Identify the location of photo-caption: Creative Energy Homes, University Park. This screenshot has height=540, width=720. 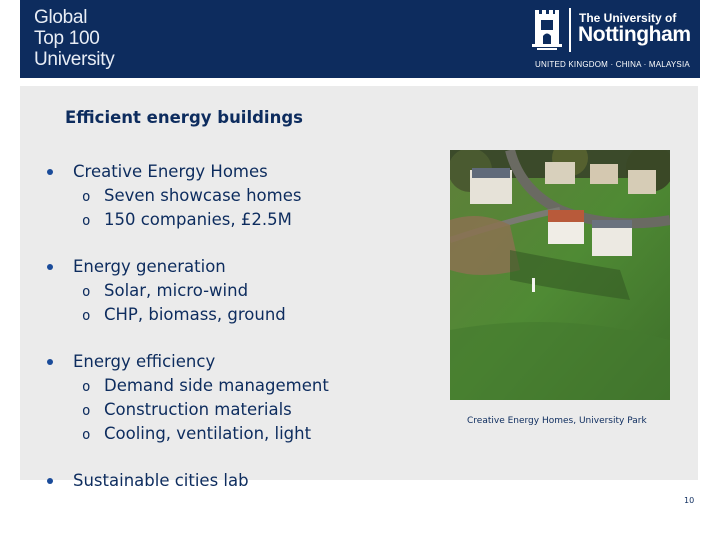
(557, 421).